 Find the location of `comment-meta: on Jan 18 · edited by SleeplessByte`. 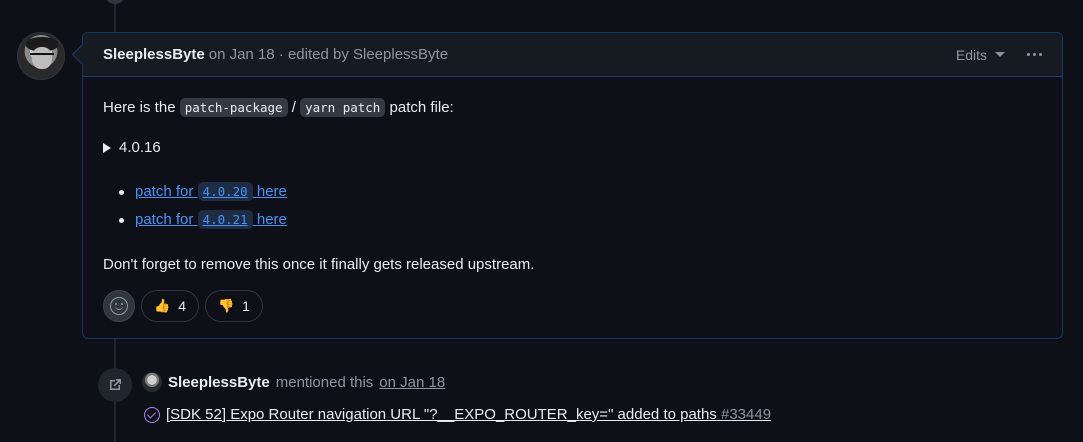

comment-meta: on Jan 18 · edited by SleeplessByte is located at coordinates (328, 54).